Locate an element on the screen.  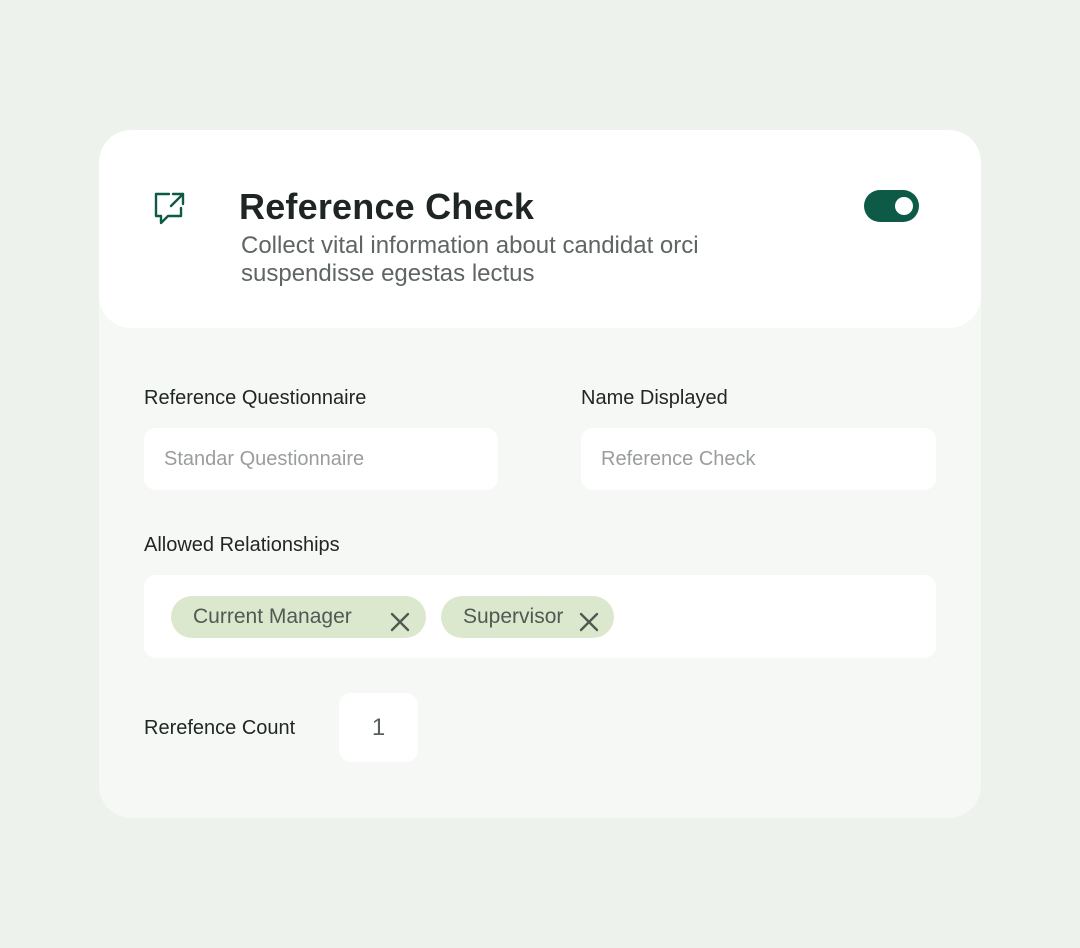
tag-label: Supervisor is located at coordinates (513, 616).